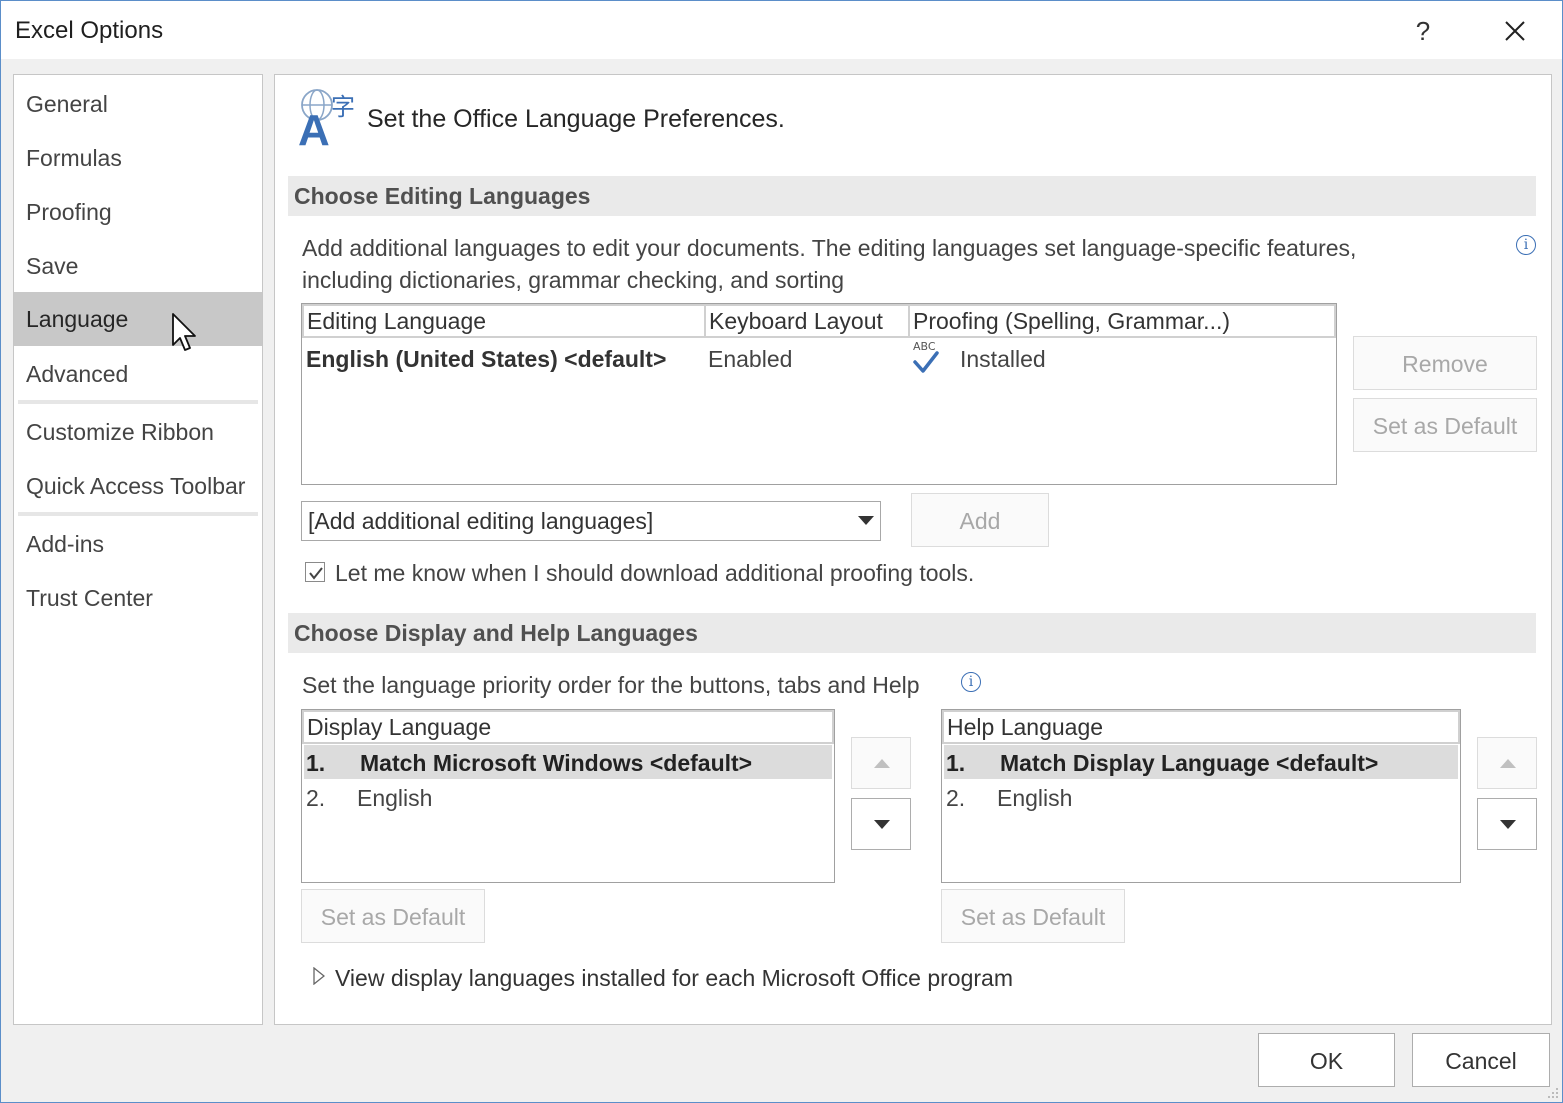 This screenshot has height=1103, width=1563. What do you see at coordinates (1553, 1093) in the screenshot?
I see `resize-grip-icon` at bounding box center [1553, 1093].